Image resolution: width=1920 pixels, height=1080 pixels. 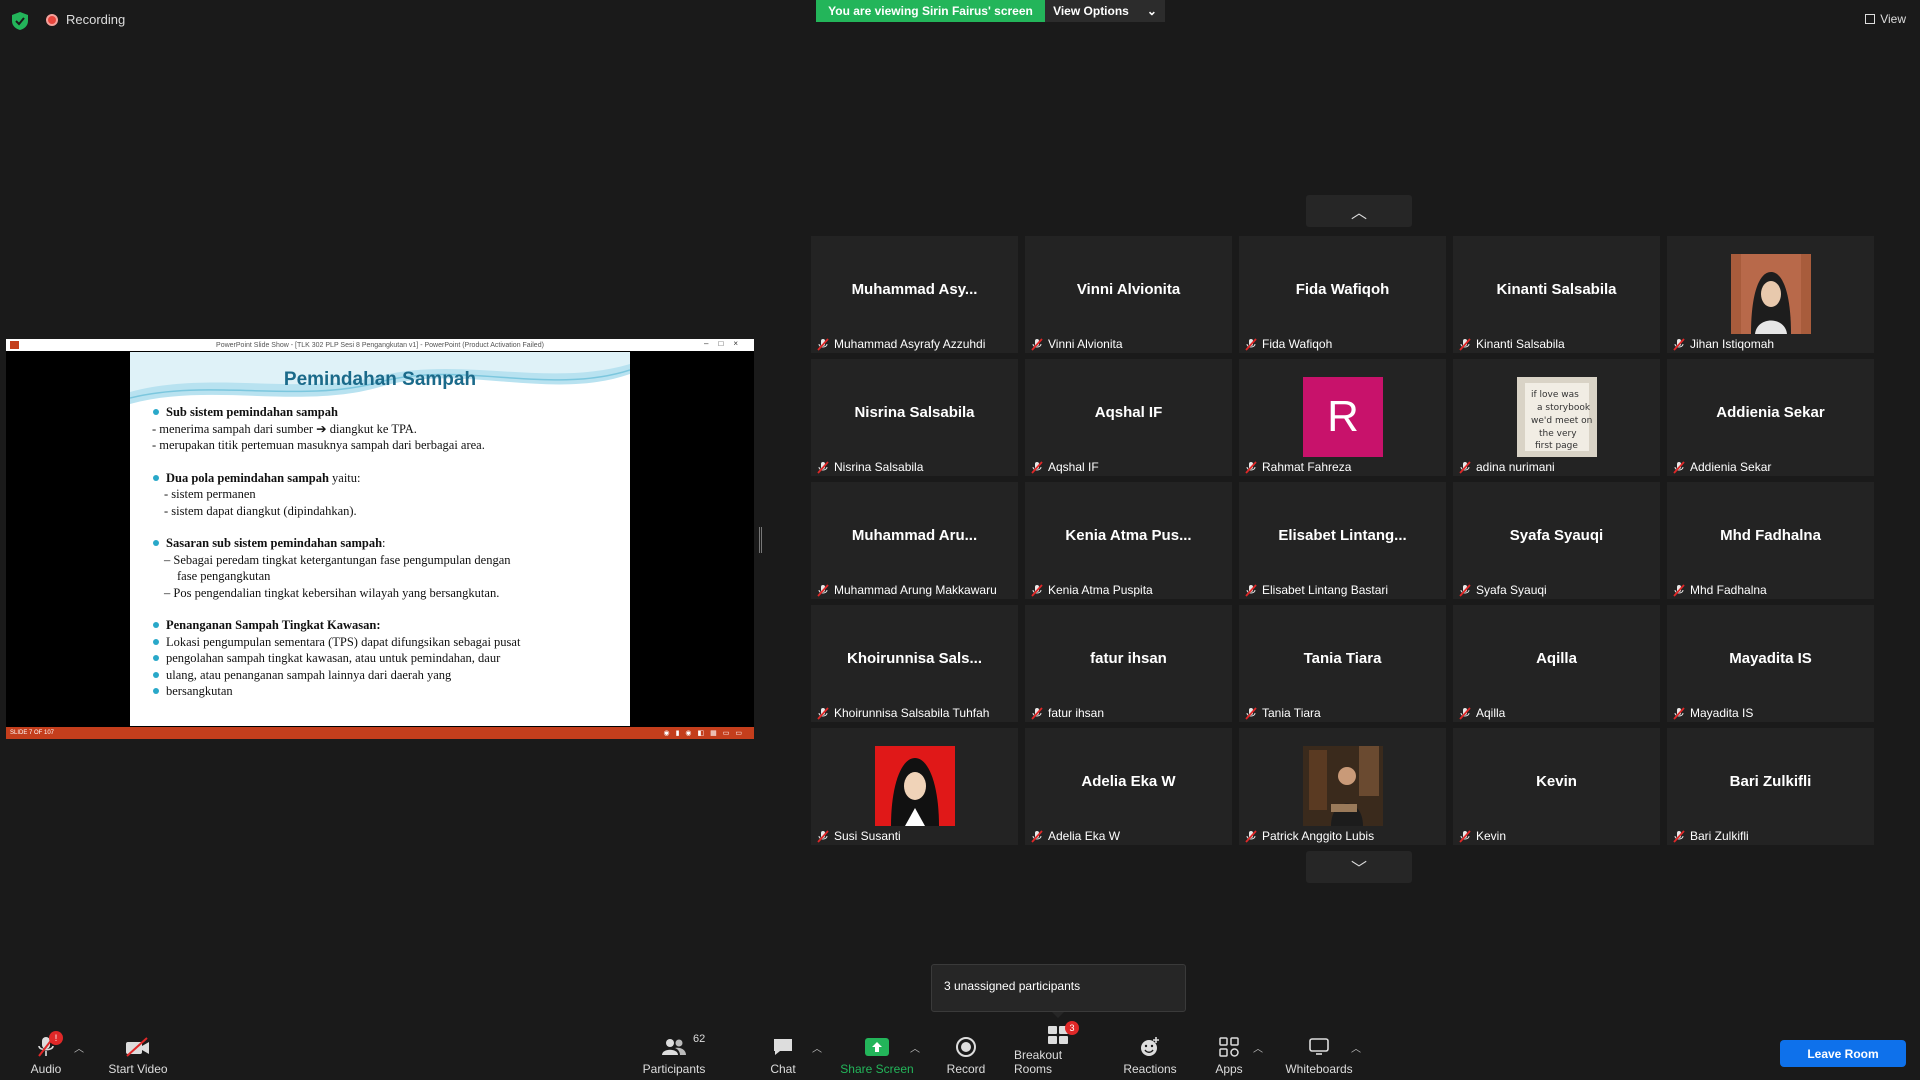 What do you see at coordinates (1342, 663) in the screenshot?
I see `participant-tile: Tania Tiara Tania Tiara` at bounding box center [1342, 663].